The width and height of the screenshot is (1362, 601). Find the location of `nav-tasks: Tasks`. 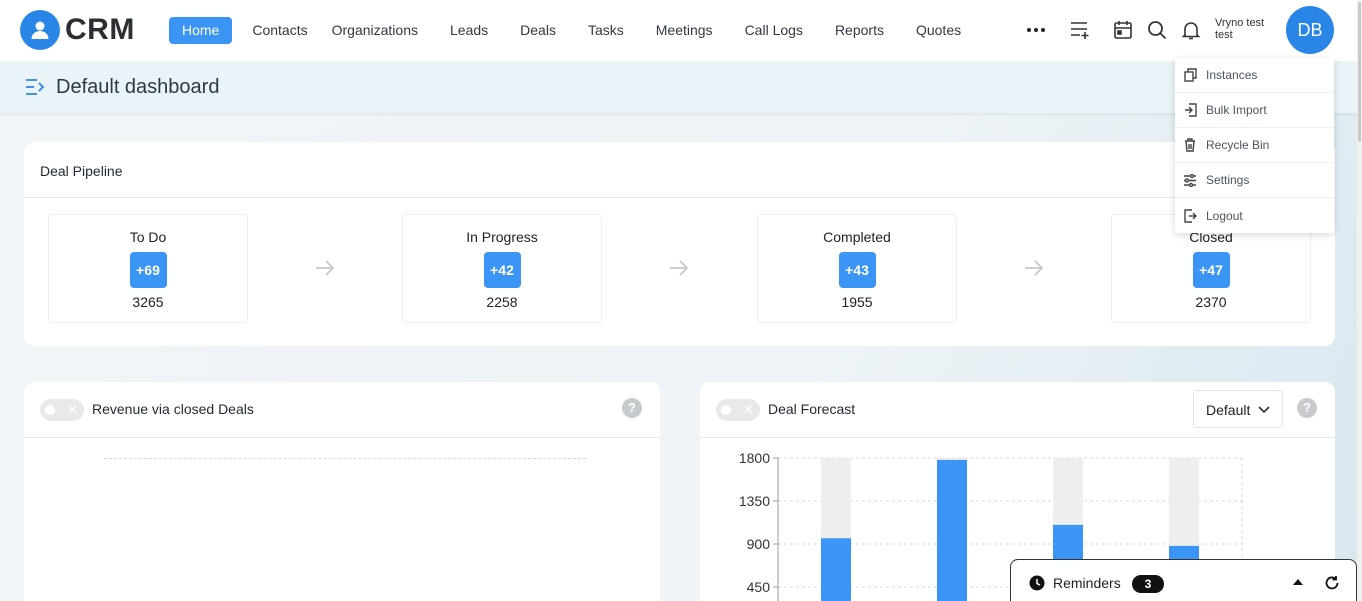

nav-tasks: Tasks is located at coordinates (606, 30).